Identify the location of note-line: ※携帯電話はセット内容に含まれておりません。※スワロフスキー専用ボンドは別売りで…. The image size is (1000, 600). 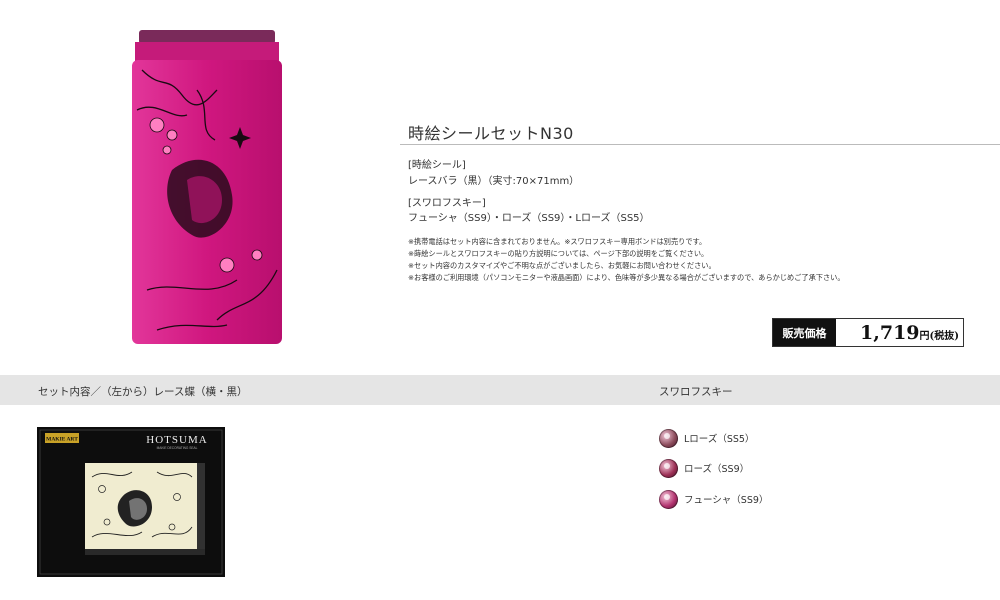
(557, 241).